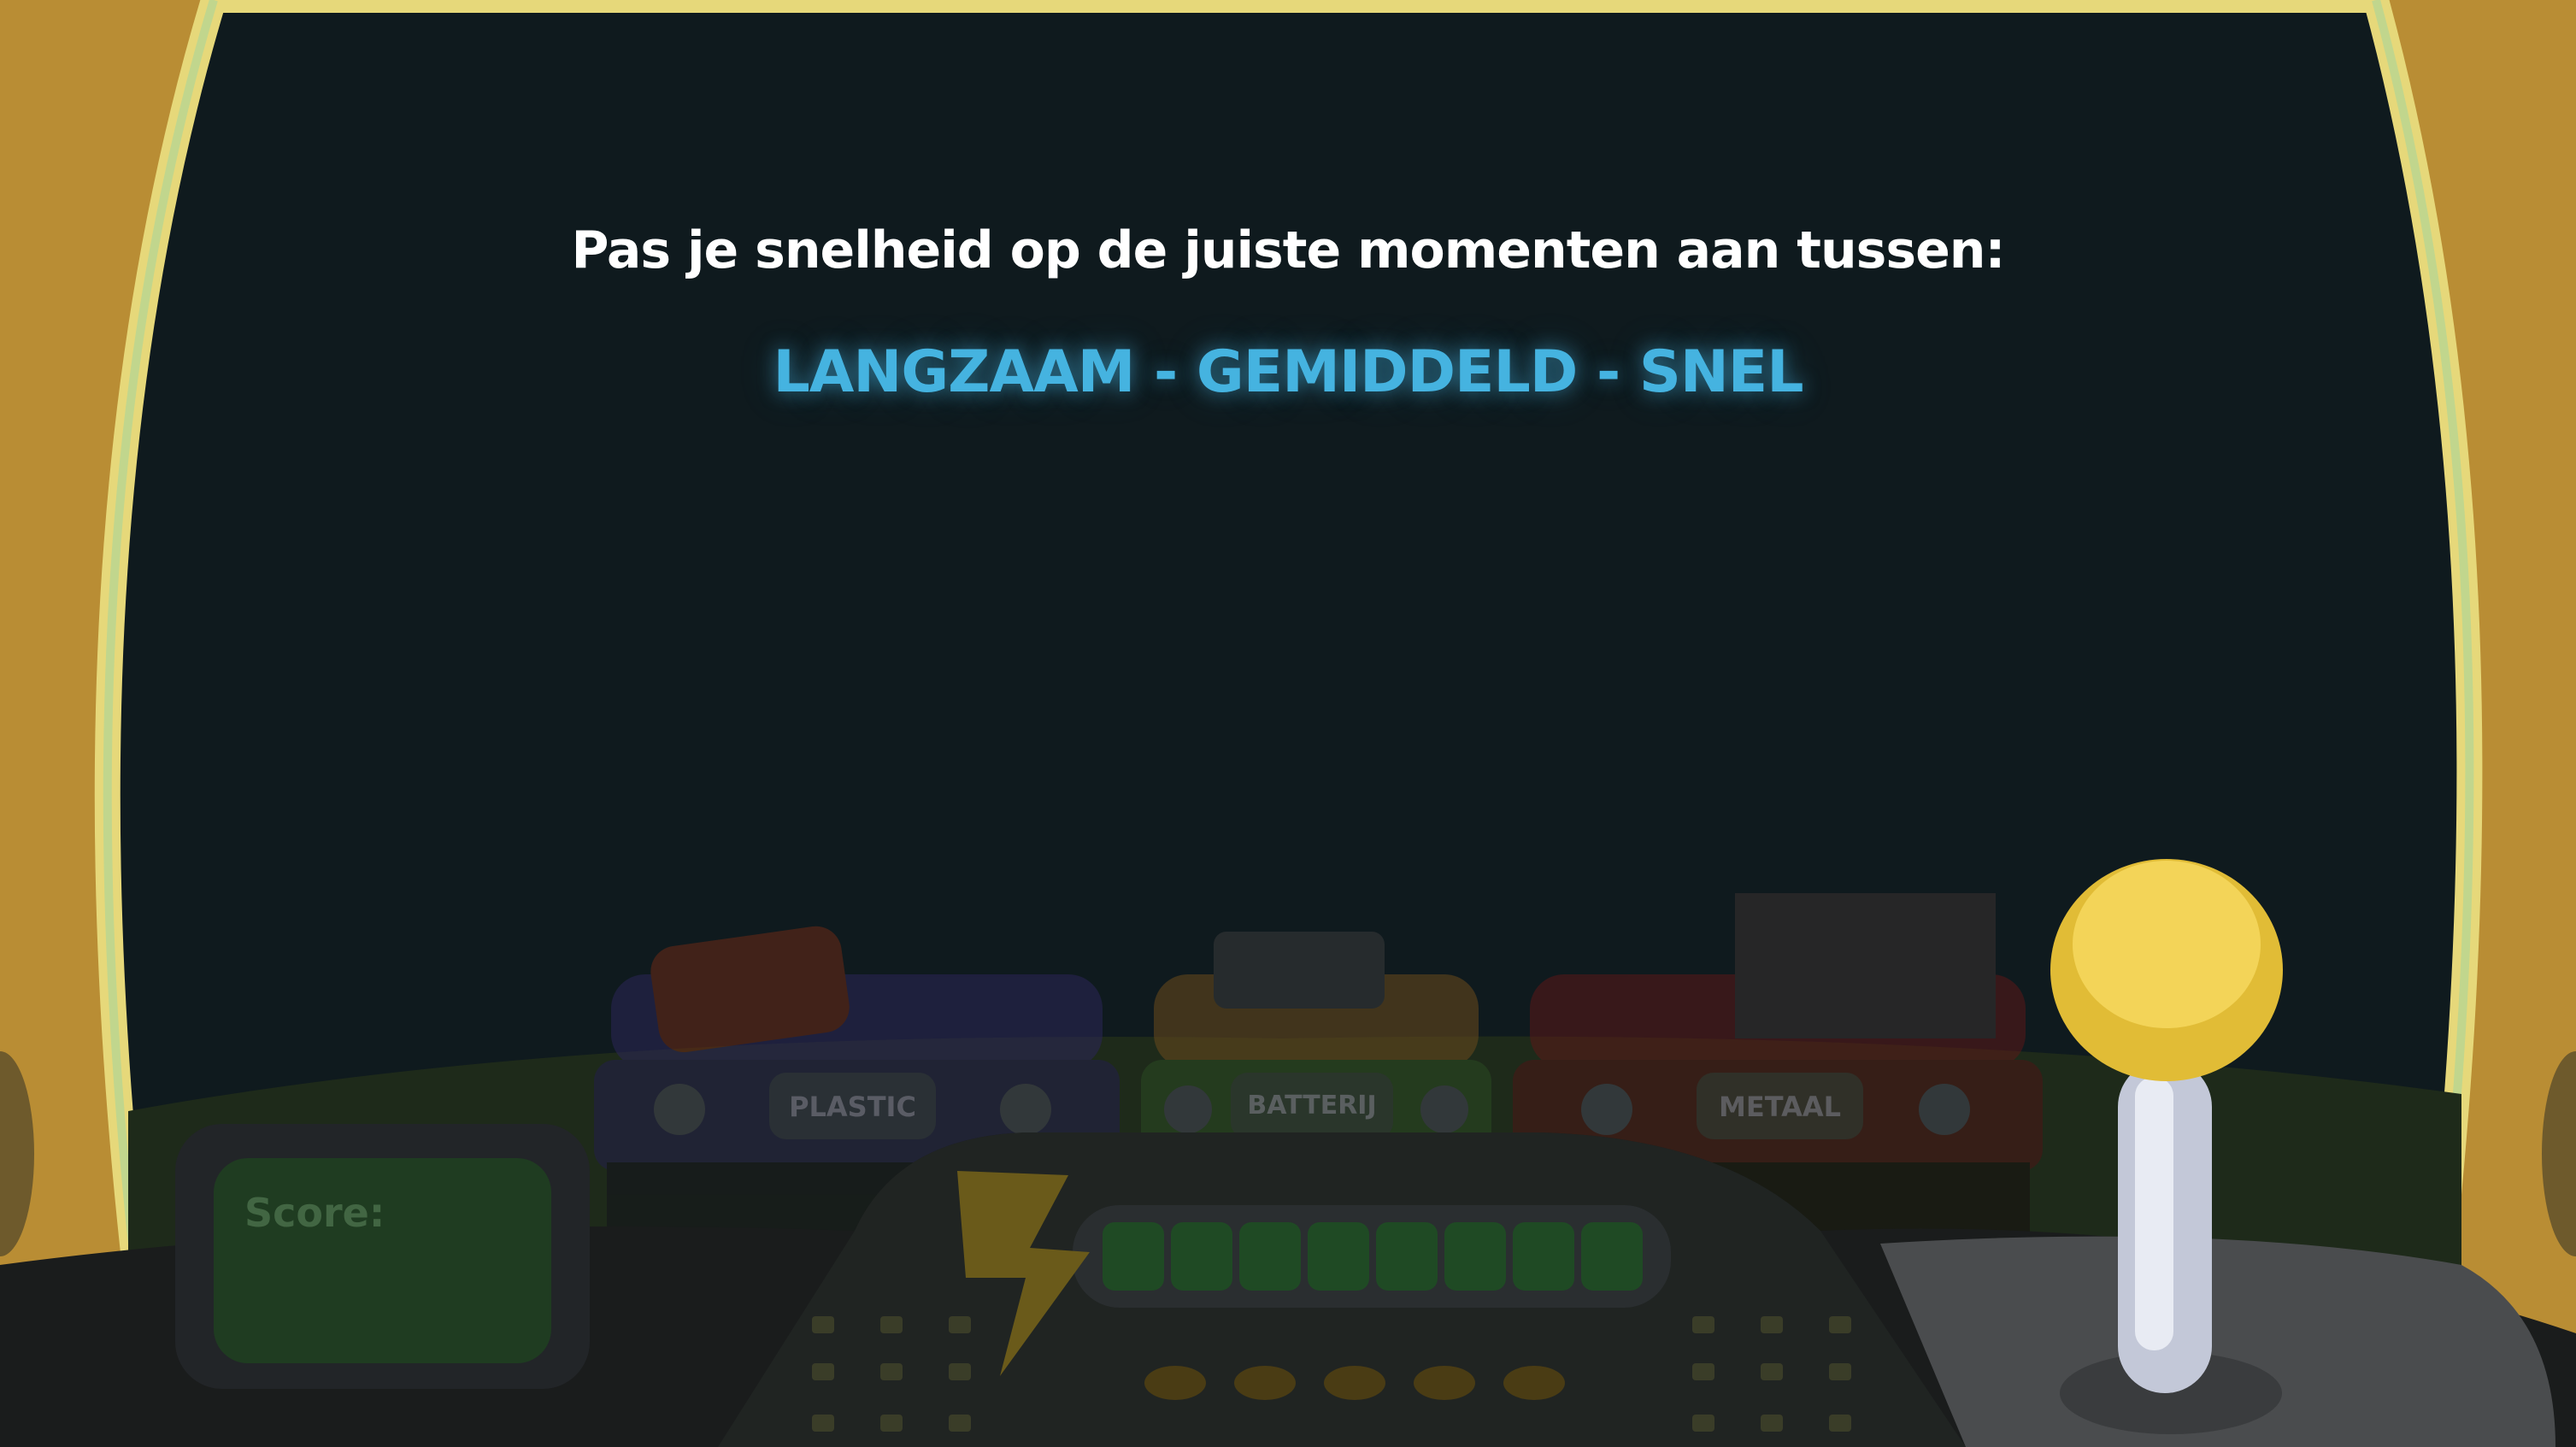 The width and height of the screenshot is (2576, 1447). I want to click on bin-label-batterij: BATTERIJ, so click(1312, 1106).